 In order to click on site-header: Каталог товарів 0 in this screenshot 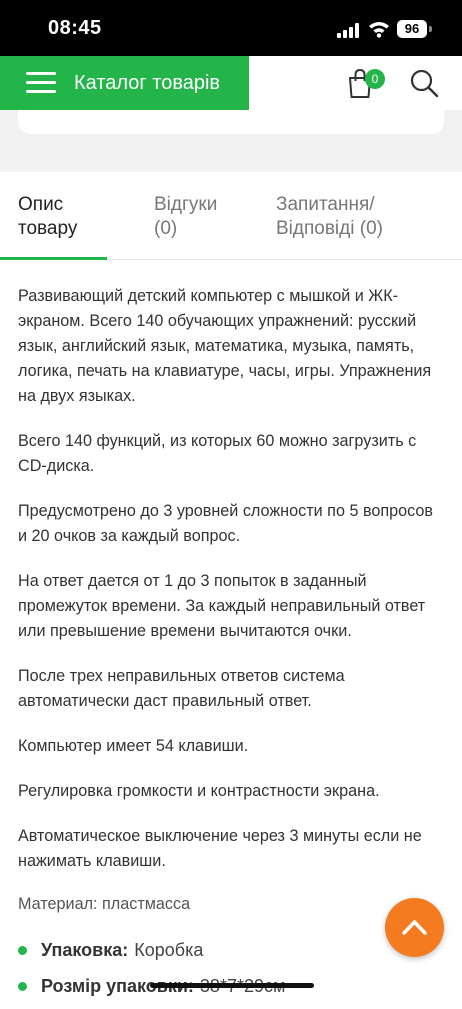, I will do `click(231, 83)`.